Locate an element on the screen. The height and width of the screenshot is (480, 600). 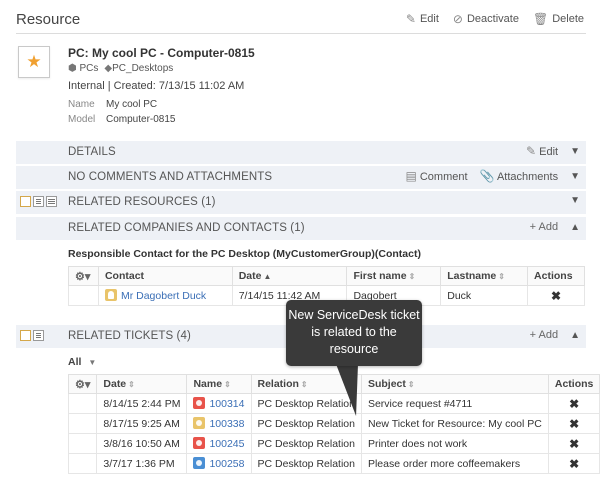
section-title: RELATED TICKETS (4) is located at coordinates (129, 336).